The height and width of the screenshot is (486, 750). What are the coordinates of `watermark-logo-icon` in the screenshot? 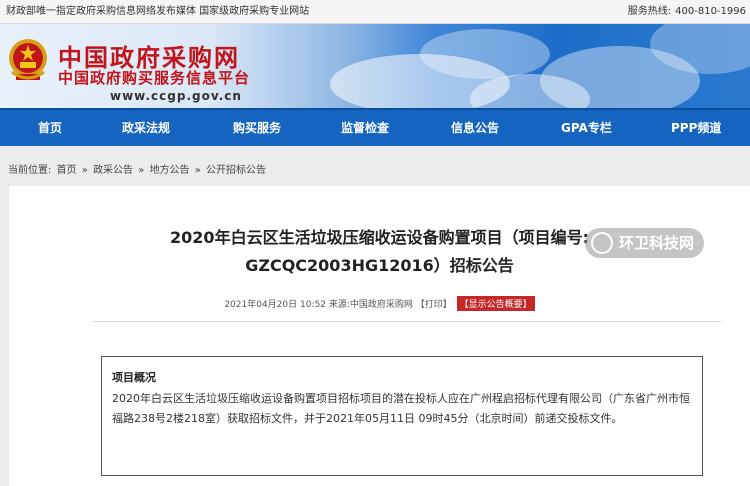 It's located at (602, 243).